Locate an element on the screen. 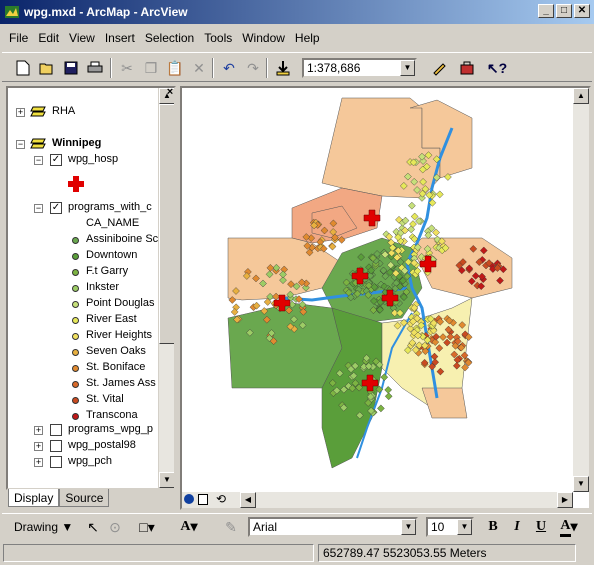 The height and width of the screenshot is (565, 594). new-icon is located at coordinates (23, 68).